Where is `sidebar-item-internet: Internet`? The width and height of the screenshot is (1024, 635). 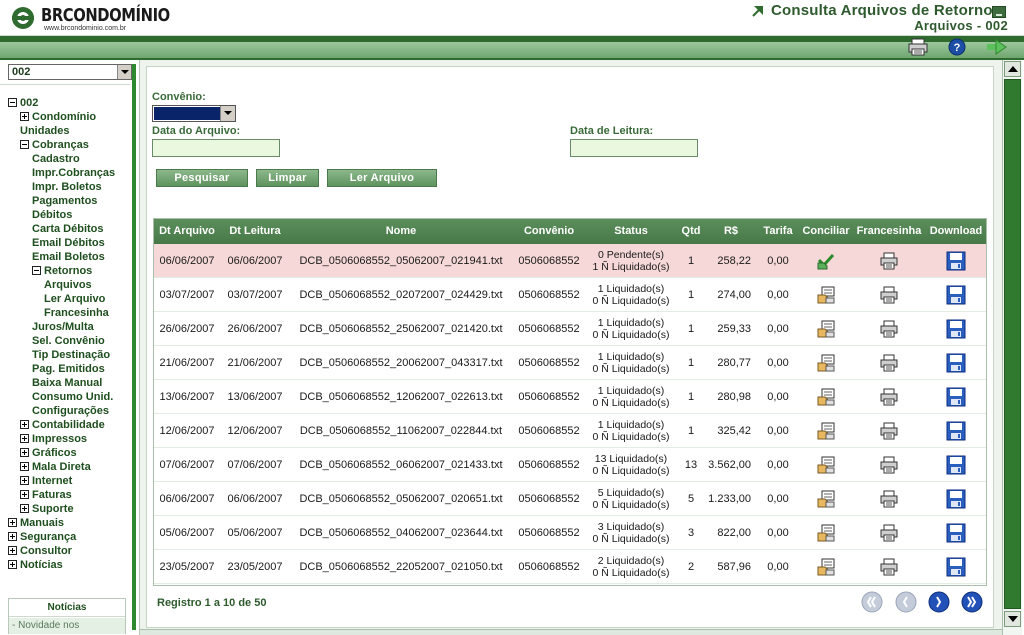
sidebar-item-internet: Internet is located at coordinates (46, 481).